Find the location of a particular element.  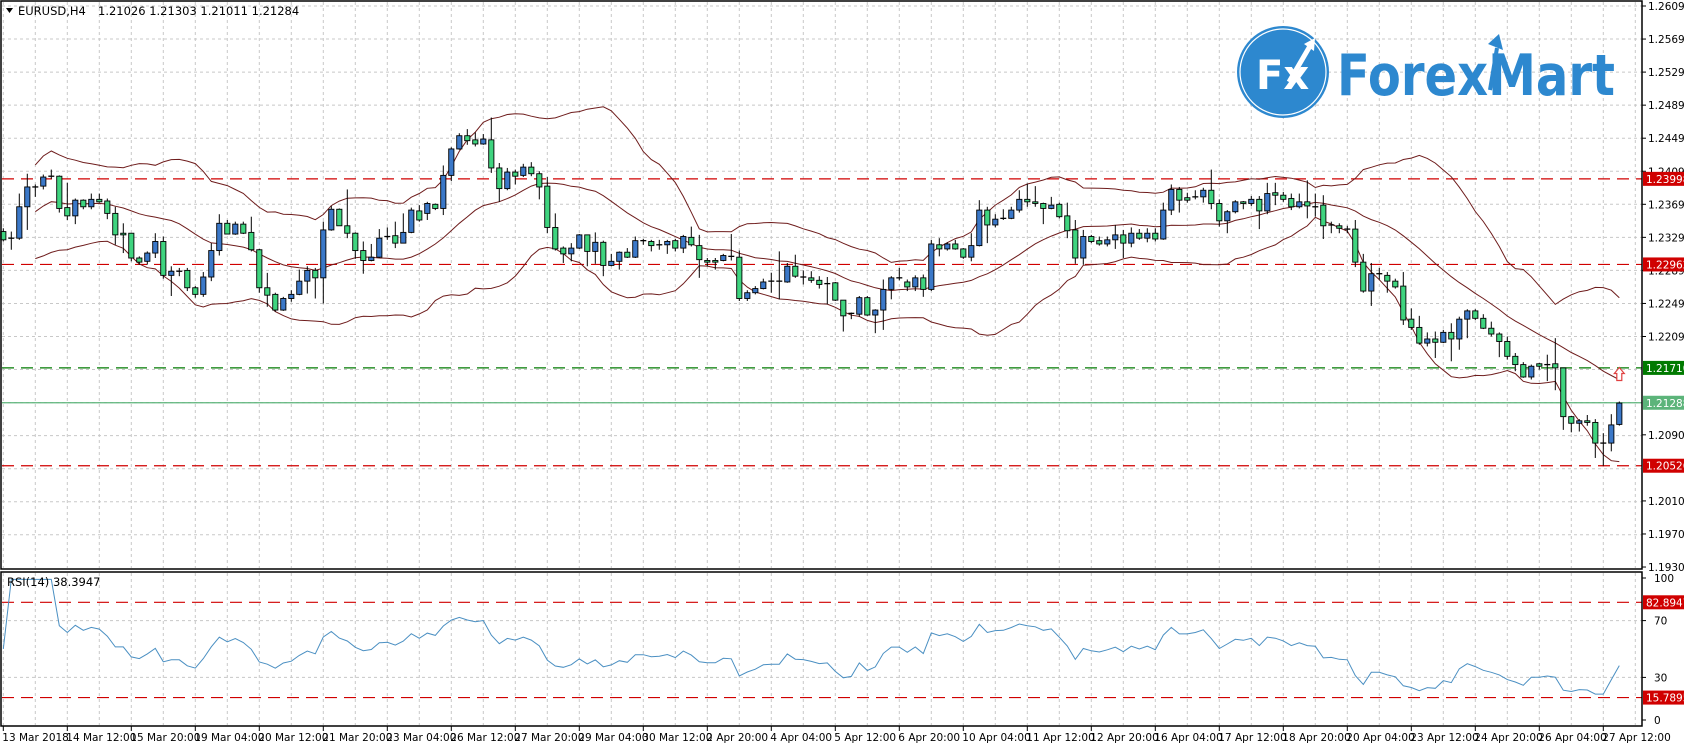

rsi-label: RSI(14) 38.3947 is located at coordinates (54, 582).